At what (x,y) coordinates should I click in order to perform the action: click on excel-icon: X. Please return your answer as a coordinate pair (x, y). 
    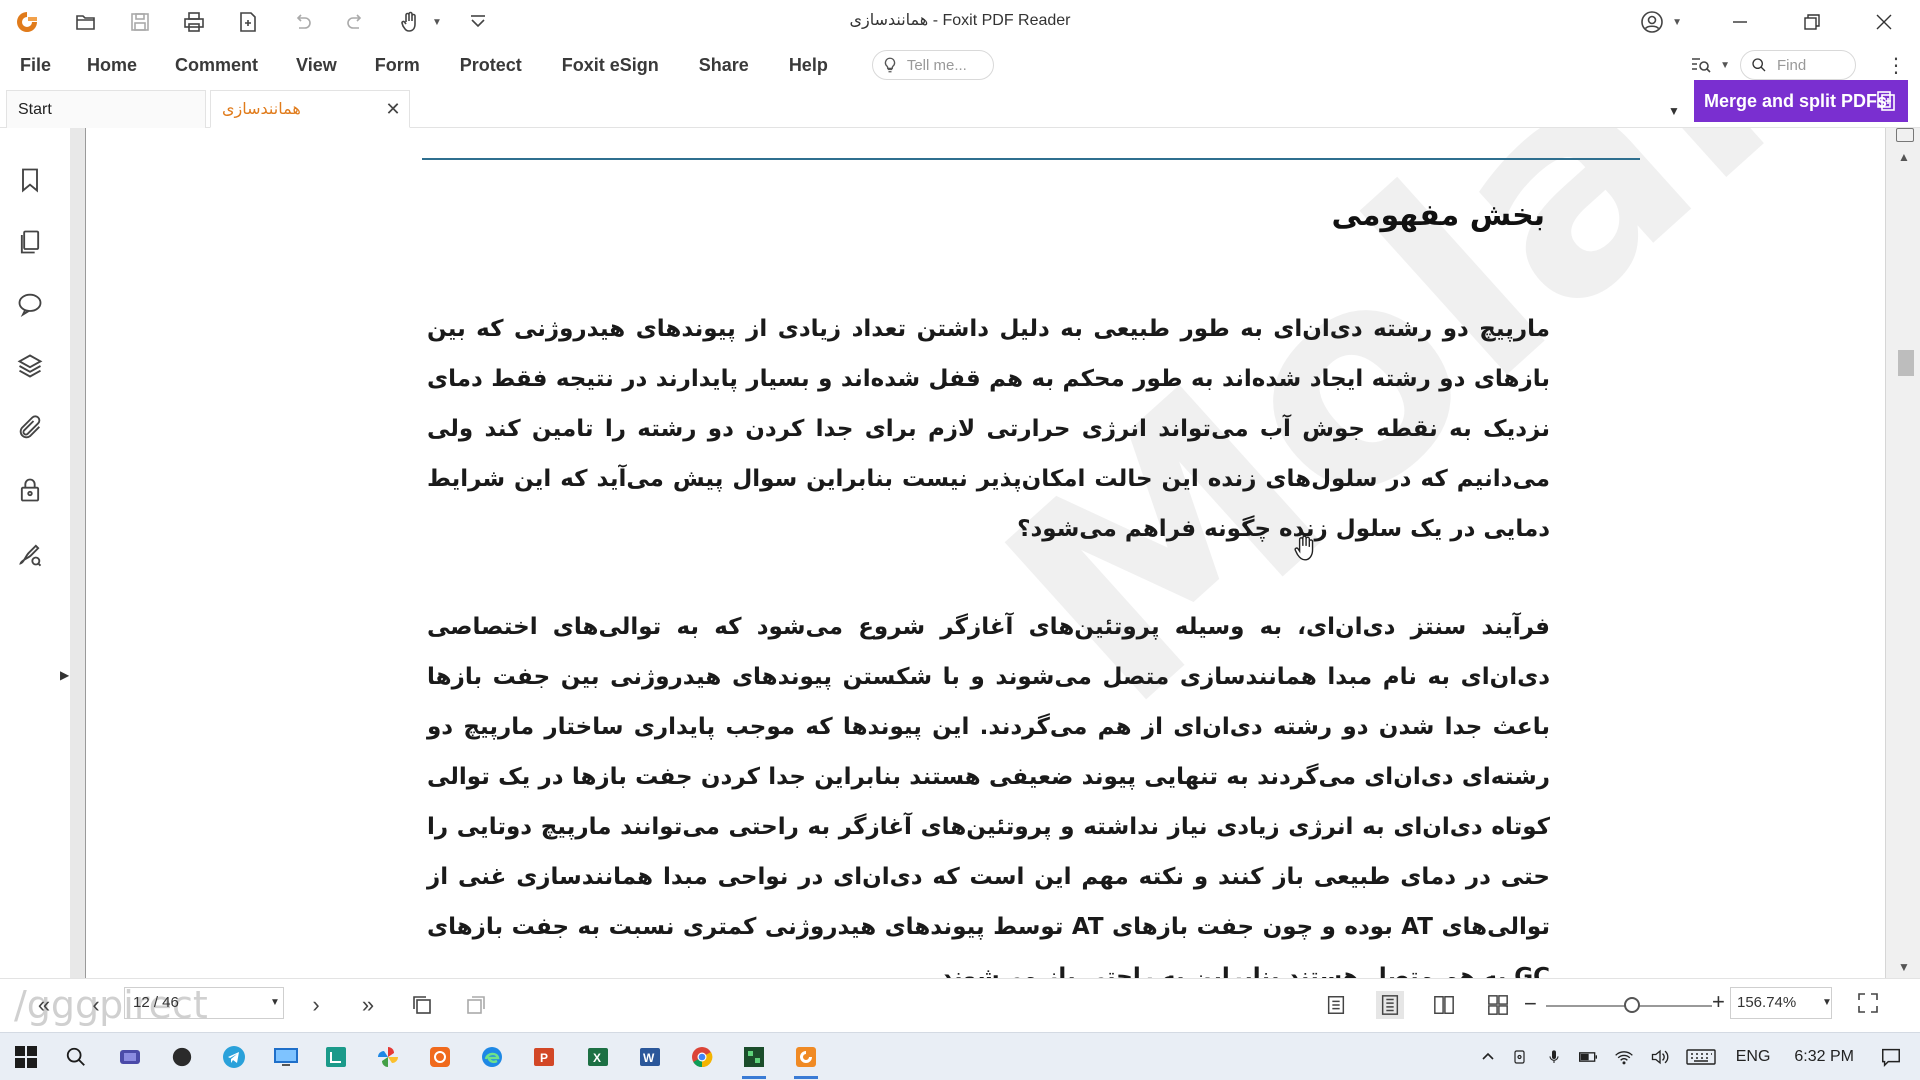
    Looking at the image, I should click on (598, 1057).